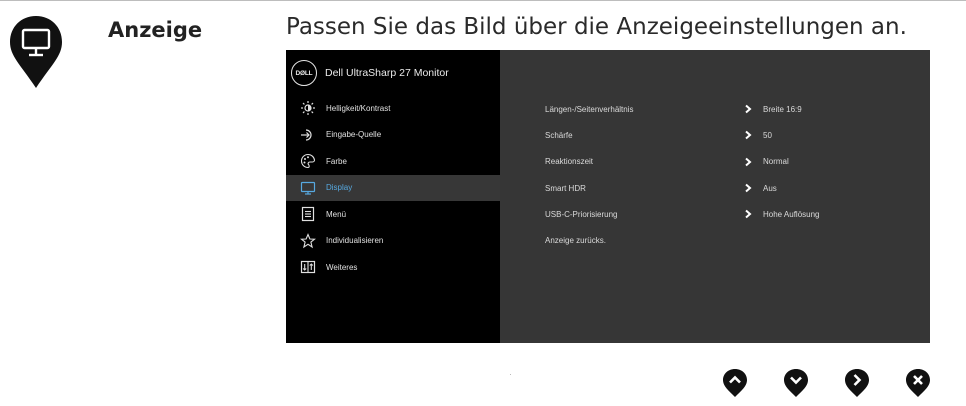 The width and height of the screenshot is (966, 406). I want to click on menu-item-label: Eingabe-Quelle, so click(354, 135).